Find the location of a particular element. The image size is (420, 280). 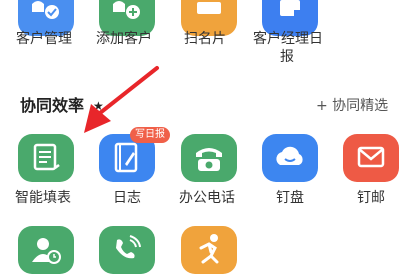

video-call-icon is located at coordinates (128, 247).